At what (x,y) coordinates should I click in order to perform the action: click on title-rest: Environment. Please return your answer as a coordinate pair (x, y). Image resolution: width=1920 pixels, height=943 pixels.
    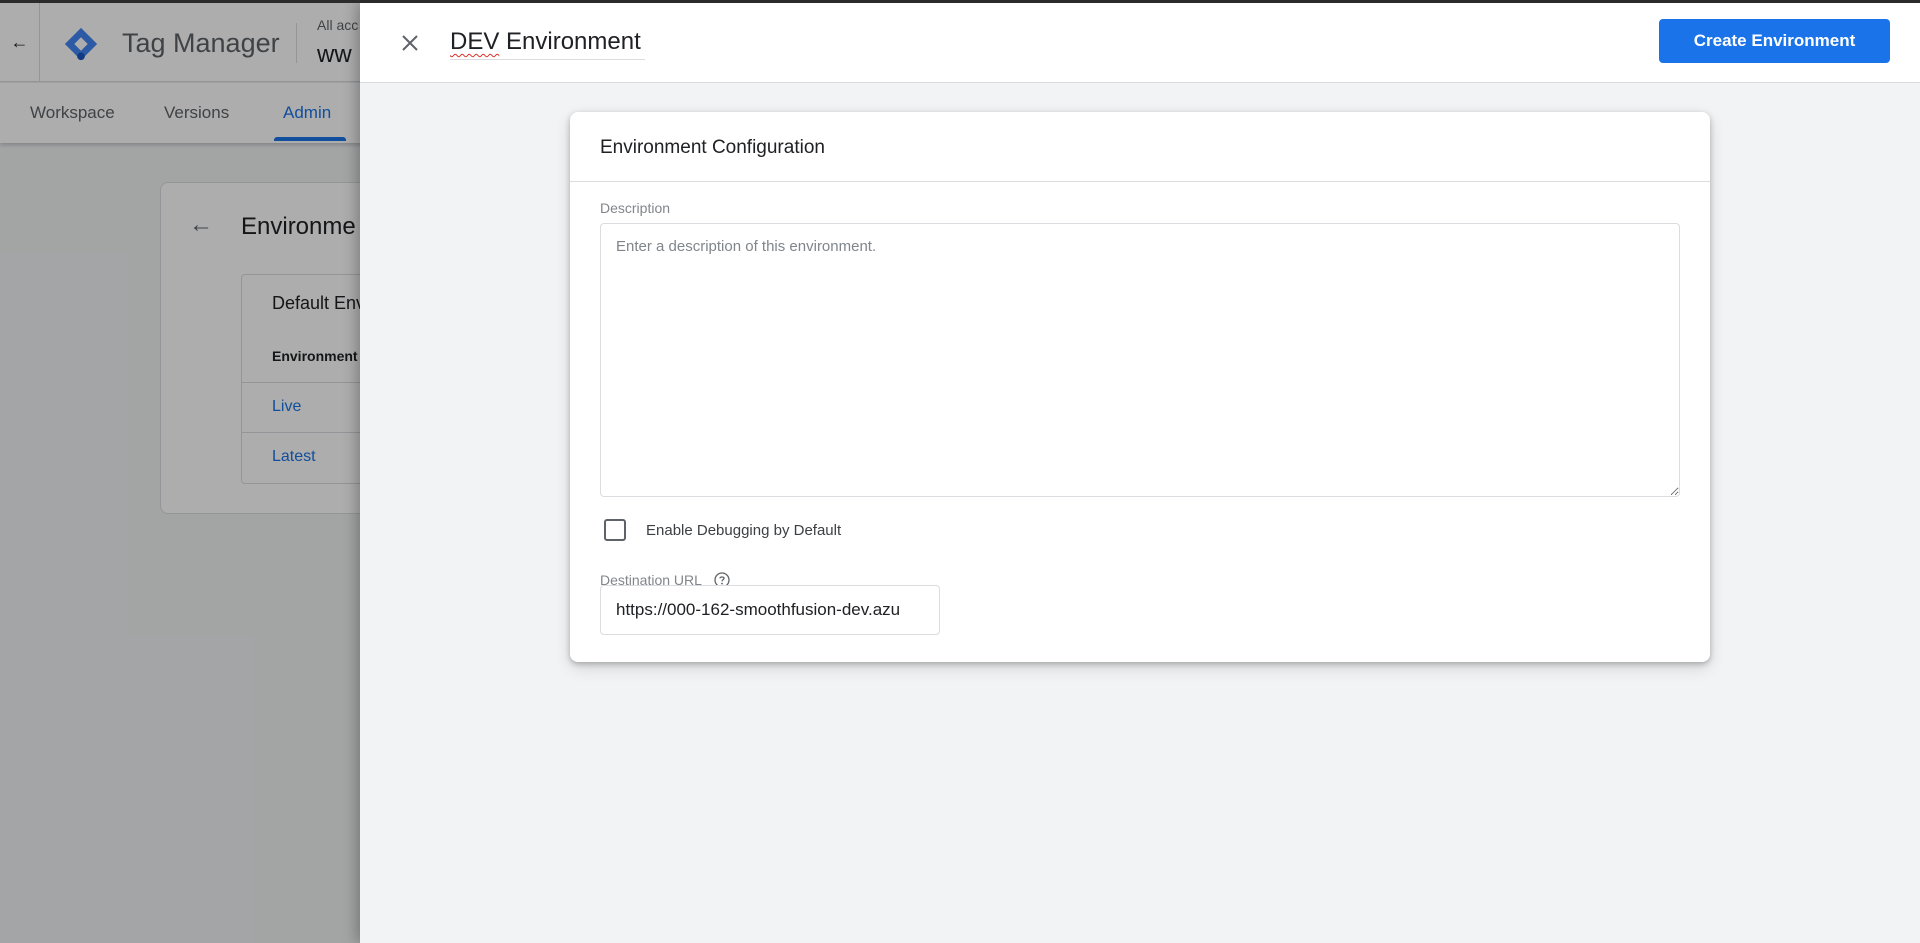
    Looking at the image, I should click on (570, 41).